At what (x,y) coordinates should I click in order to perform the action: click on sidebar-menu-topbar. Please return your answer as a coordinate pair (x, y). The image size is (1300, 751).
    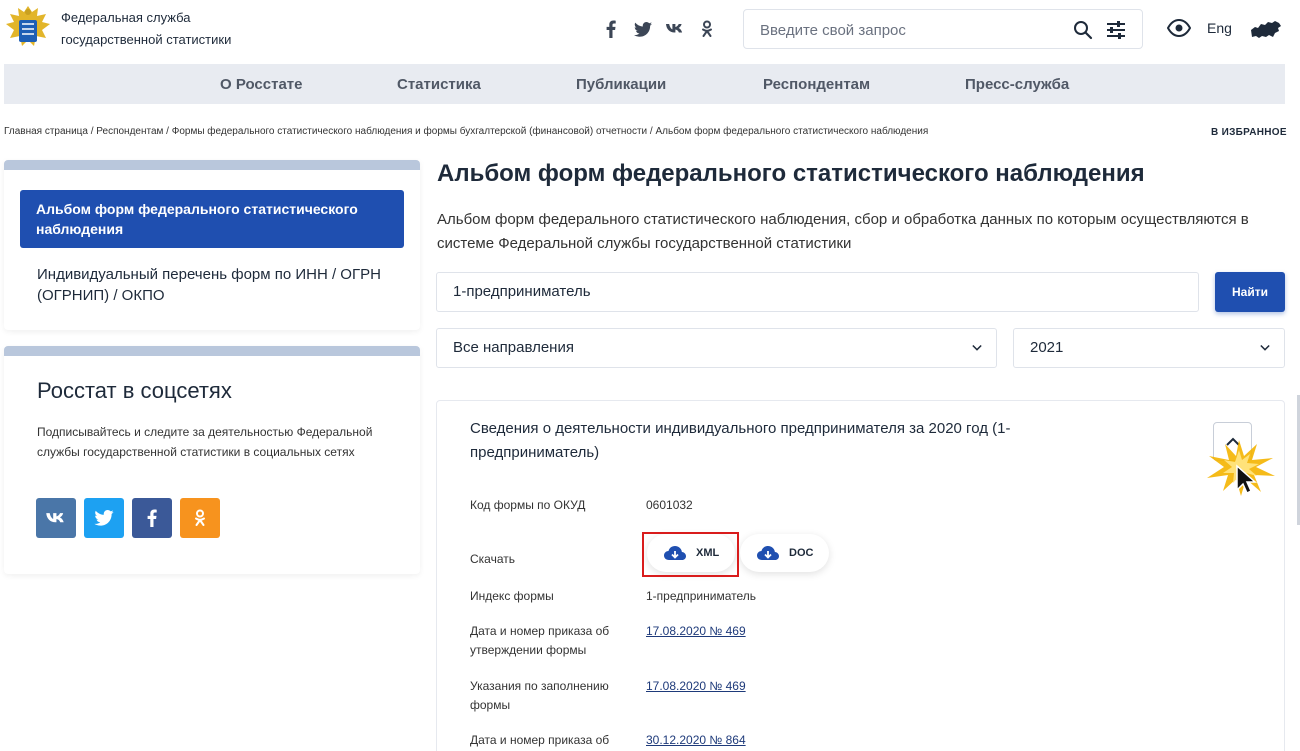
    Looking at the image, I should click on (212, 165).